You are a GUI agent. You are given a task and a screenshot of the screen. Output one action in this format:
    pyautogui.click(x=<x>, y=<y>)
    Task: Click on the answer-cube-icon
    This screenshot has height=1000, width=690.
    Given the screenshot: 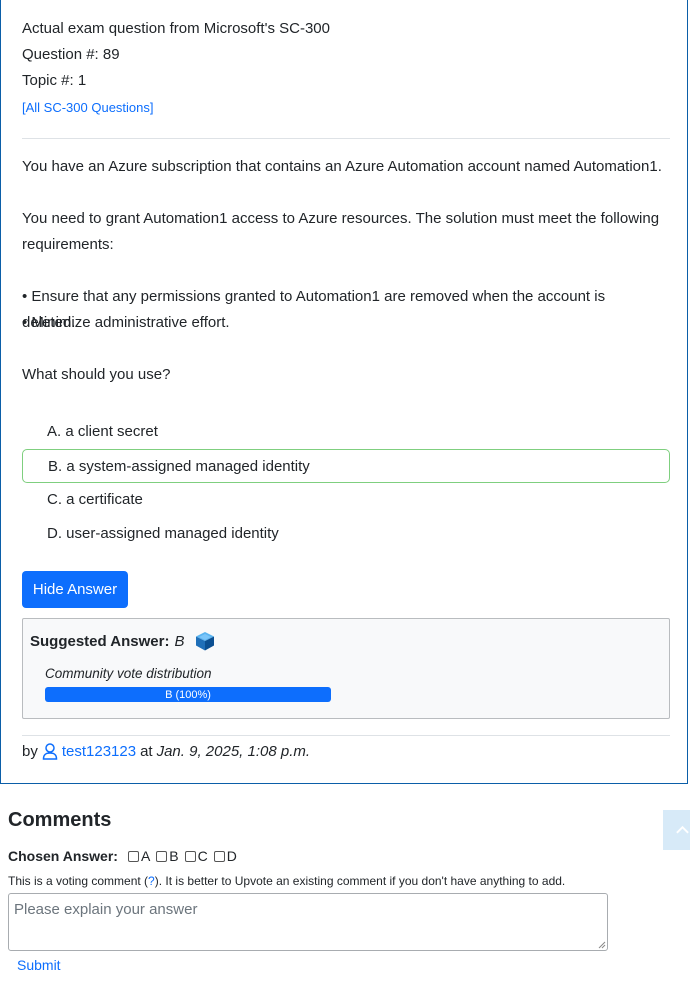 What is the action you would take?
    pyautogui.click(x=205, y=641)
    